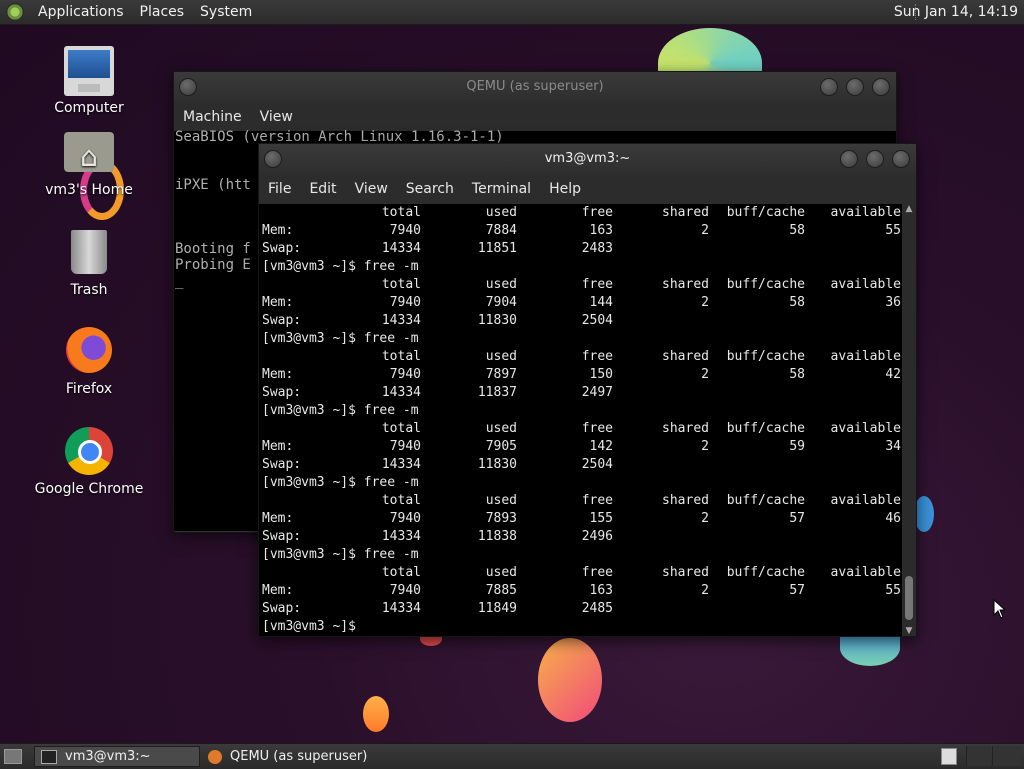 This screenshot has height=769, width=1024. I want to click on taskbar-item-terminal: vm3@vm3:~, so click(117, 756).